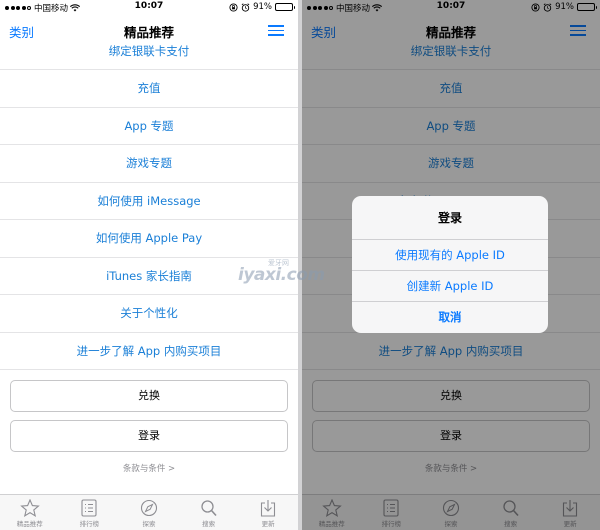 The width and height of the screenshot is (600, 530). I want to click on page-title: 精品推荐, so click(148, 32).